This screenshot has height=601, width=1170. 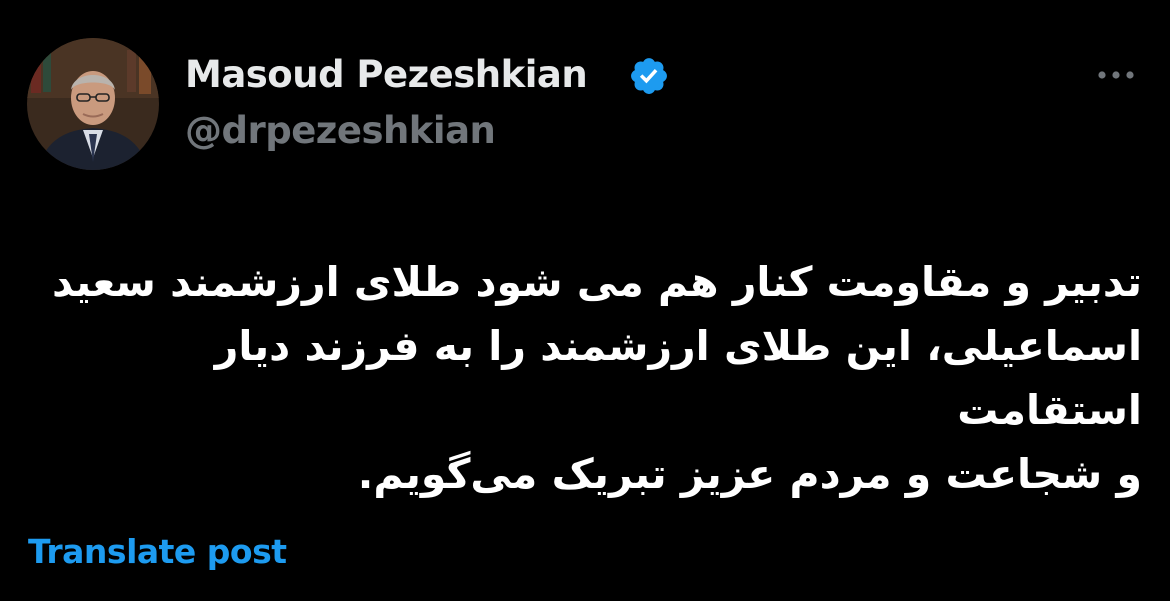 What do you see at coordinates (649, 76) in the screenshot?
I see `verified-badge-icon` at bounding box center [649, 76].